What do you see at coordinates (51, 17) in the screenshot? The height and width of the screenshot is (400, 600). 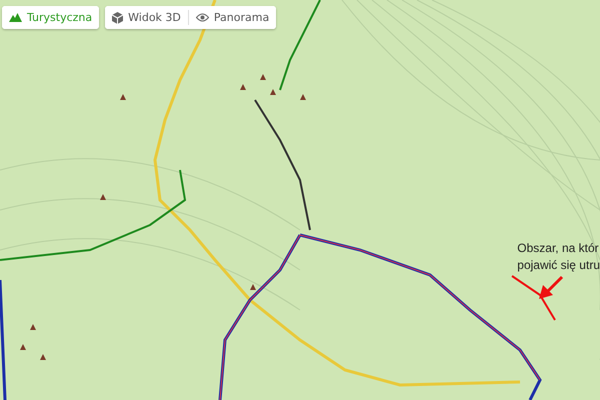 I see `map-mode-tab: Turystyczna` at bounding box center [51, 17].